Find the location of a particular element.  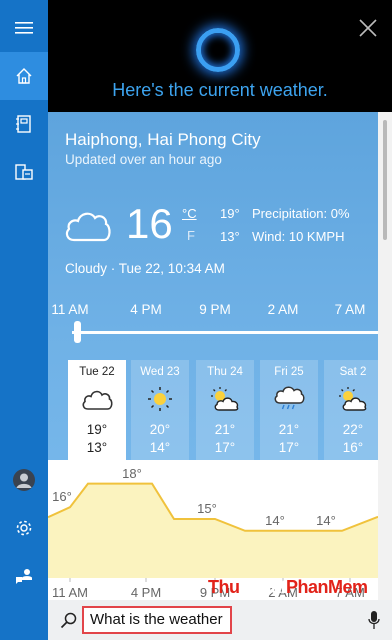

day-name: Thu 24 is located at coordinates (225, 372).